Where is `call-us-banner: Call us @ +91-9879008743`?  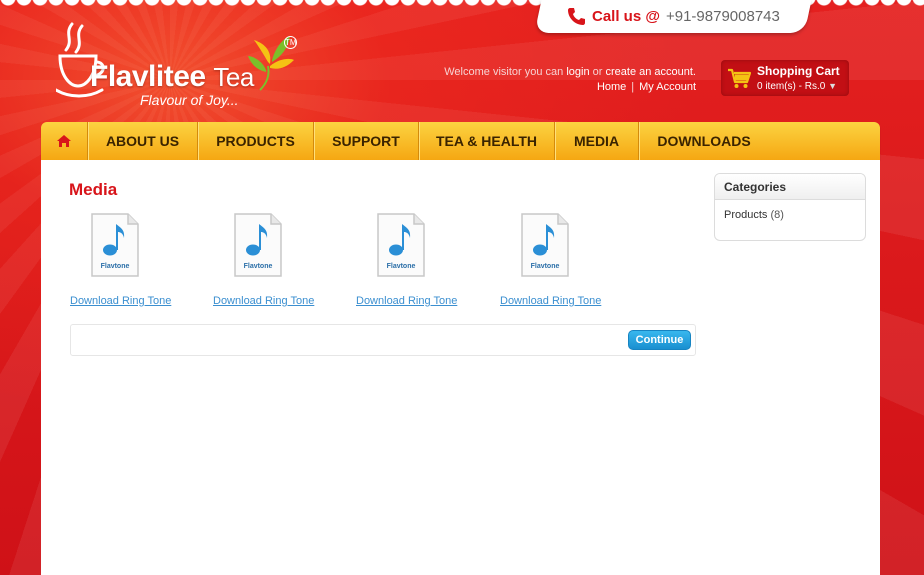
call-us-banner: Call us @ +91-9879008743 is located at coordinates (673, 16).